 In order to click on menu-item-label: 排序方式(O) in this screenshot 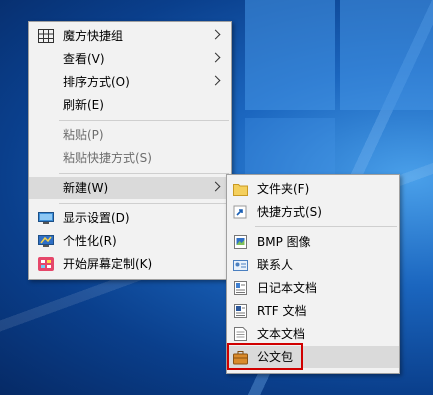, I will do `click(96, 82)`.